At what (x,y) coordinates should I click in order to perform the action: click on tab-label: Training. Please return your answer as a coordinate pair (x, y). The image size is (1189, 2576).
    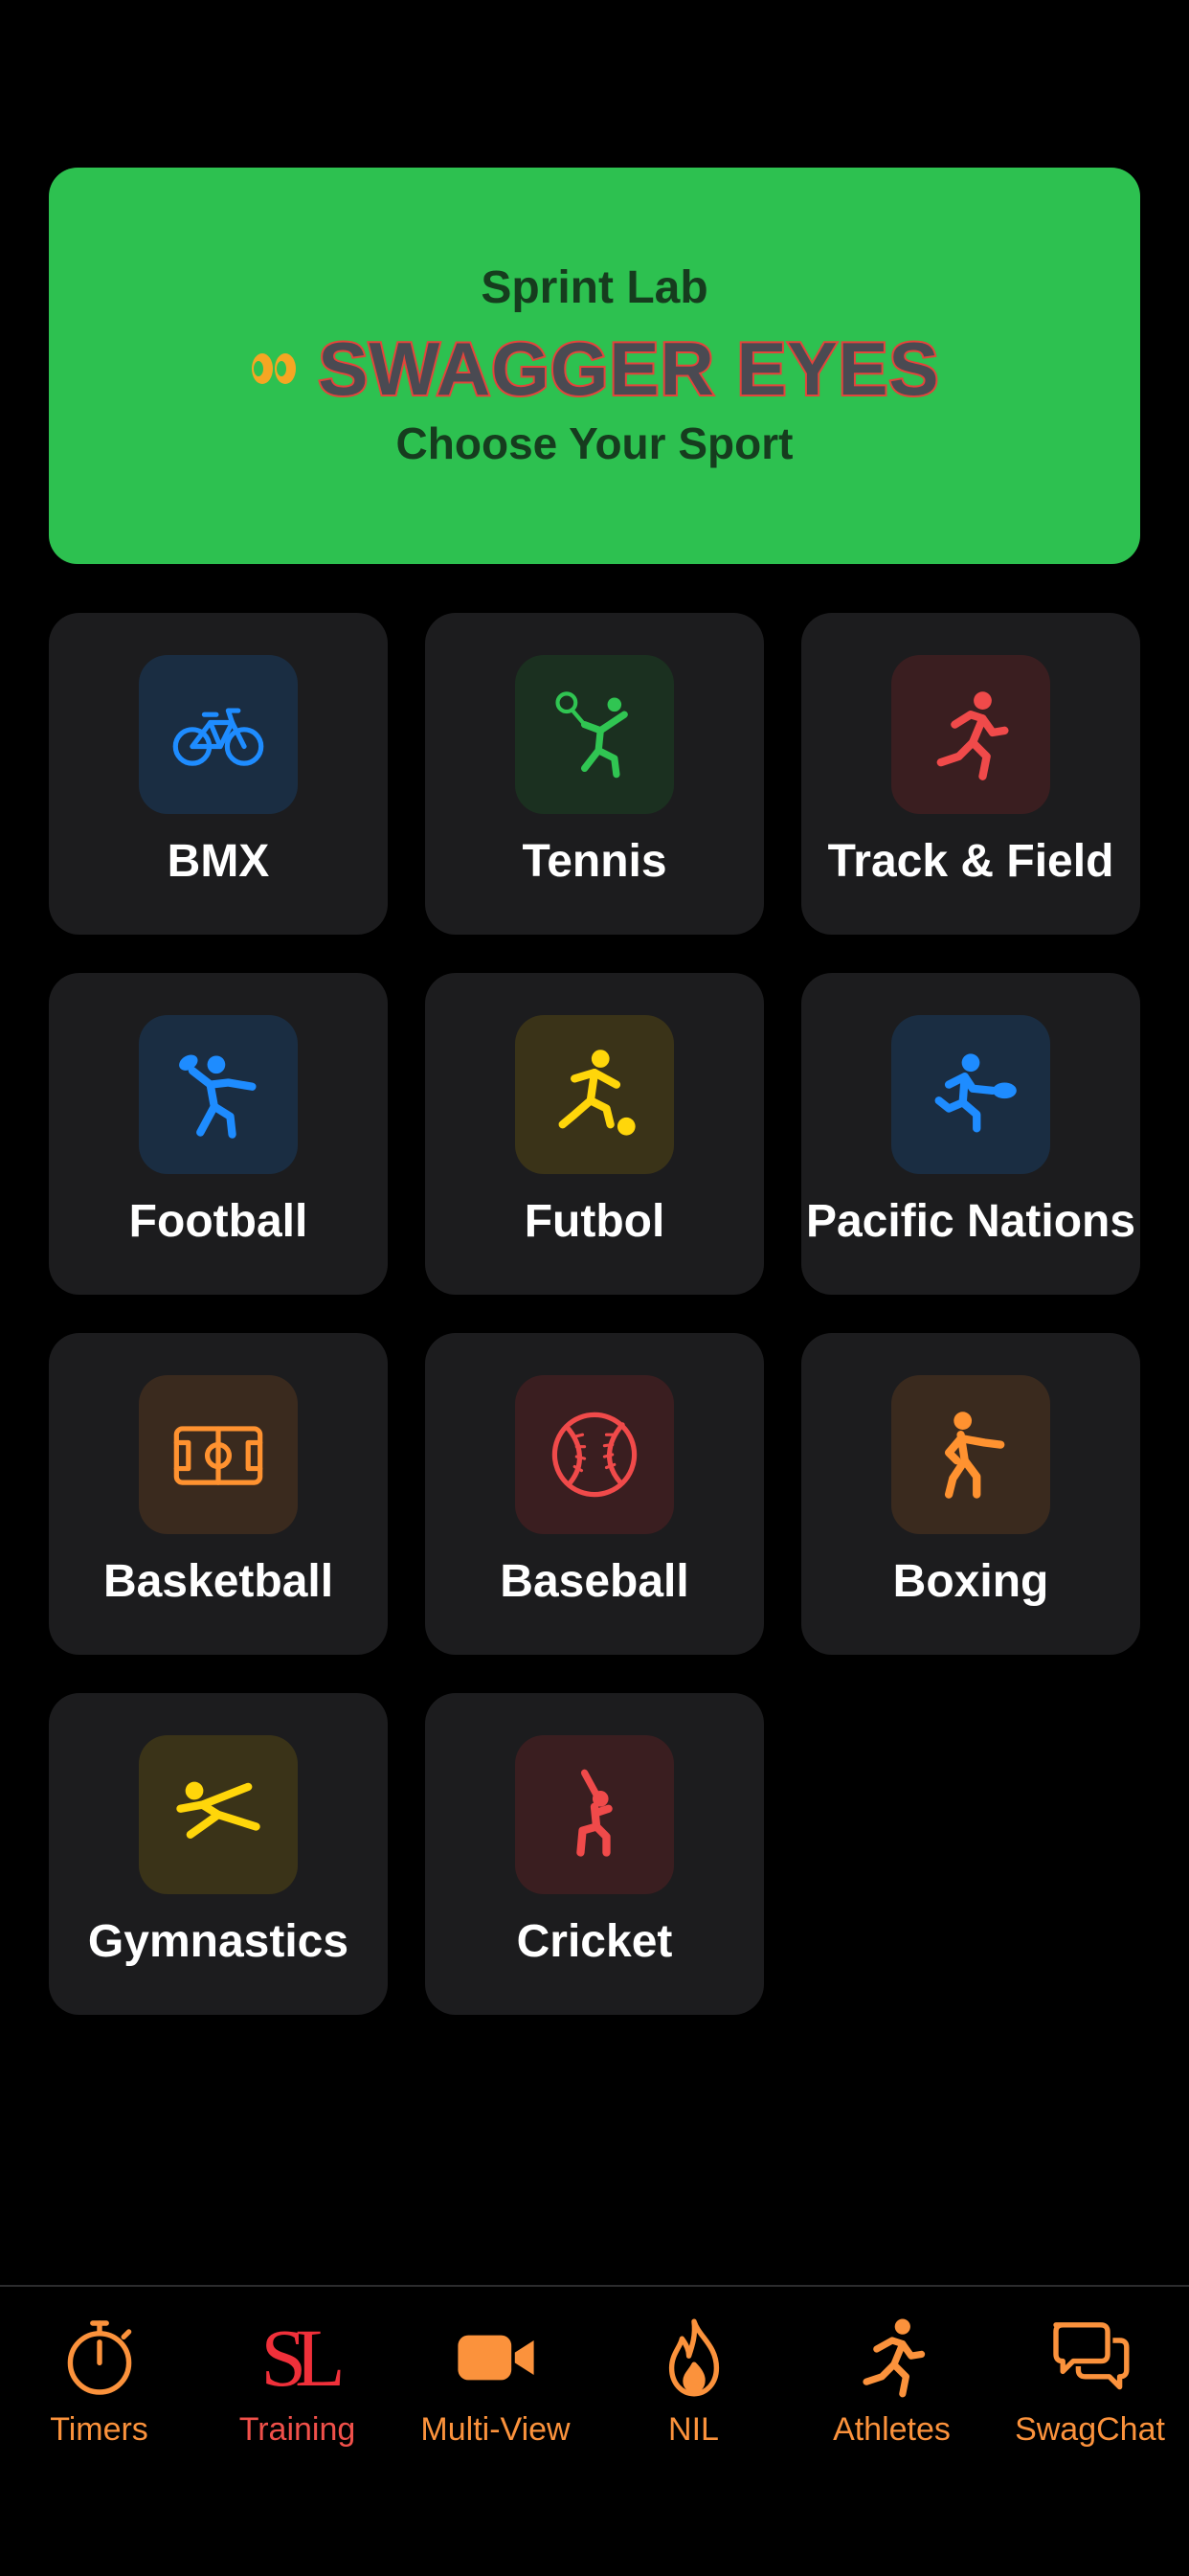
    Looking at the image, I should click on (297, 2429).